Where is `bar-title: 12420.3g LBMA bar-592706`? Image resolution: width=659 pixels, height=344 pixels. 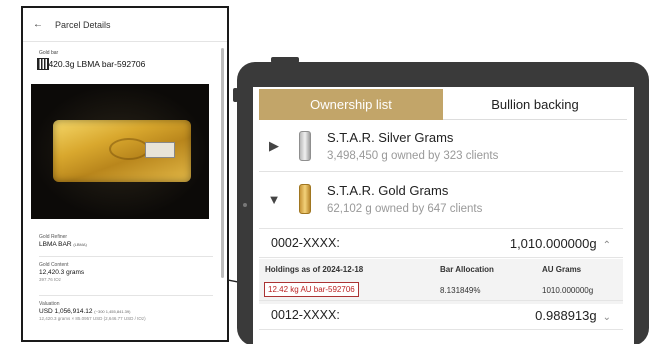 bar-title: 12420.3g LBMA bar-592706 is located at coordinates (92, 64).